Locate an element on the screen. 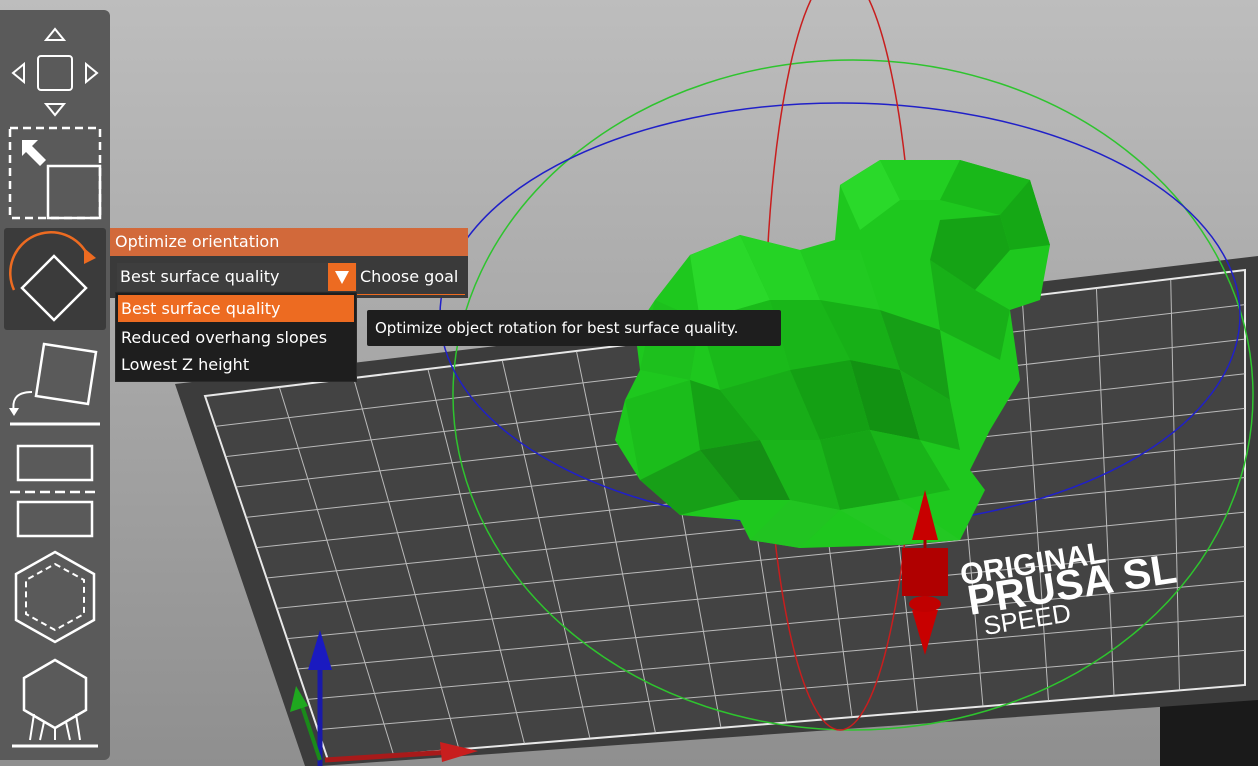 The image size is (1258, 766). goal-option: Reduced overhang slopes is located at coordinates (236, 337).